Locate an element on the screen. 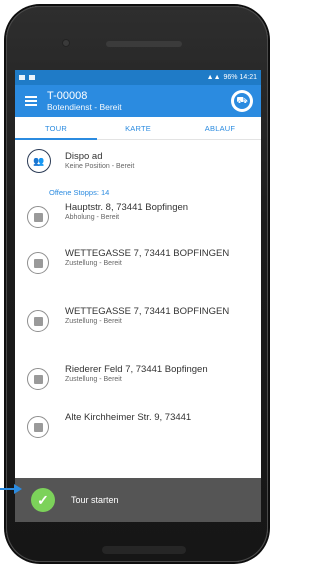 Image resolution: width=320 pixels, height=568 pixels. image-icon is located at coordinates (32, 77).